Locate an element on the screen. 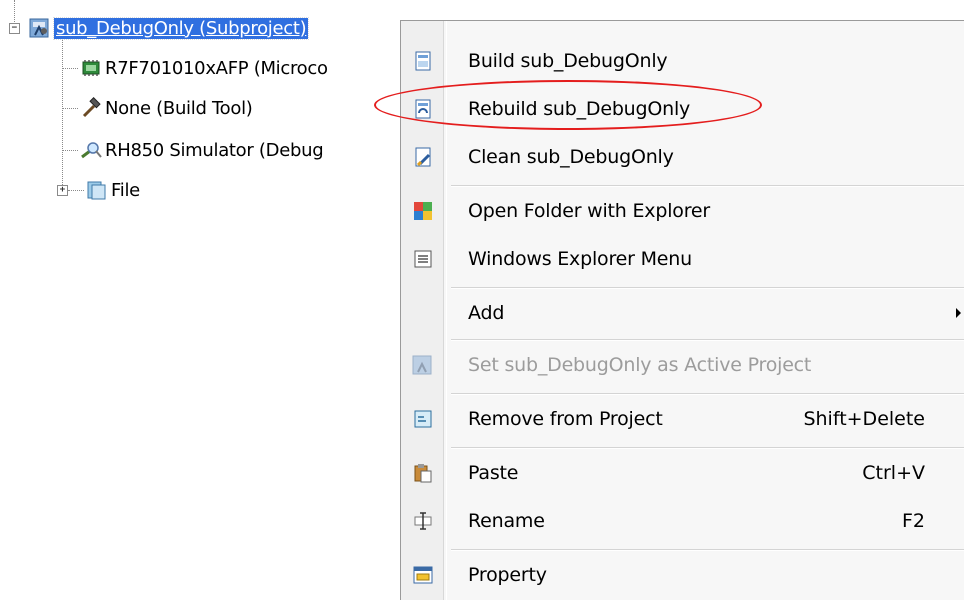 The image size is (964, 600). file-folder-icon is located at coordinates (97, 190).